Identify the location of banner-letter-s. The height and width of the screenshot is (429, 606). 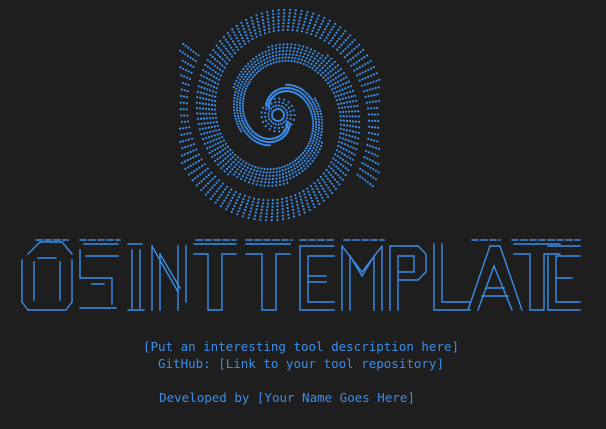
(99, 276).